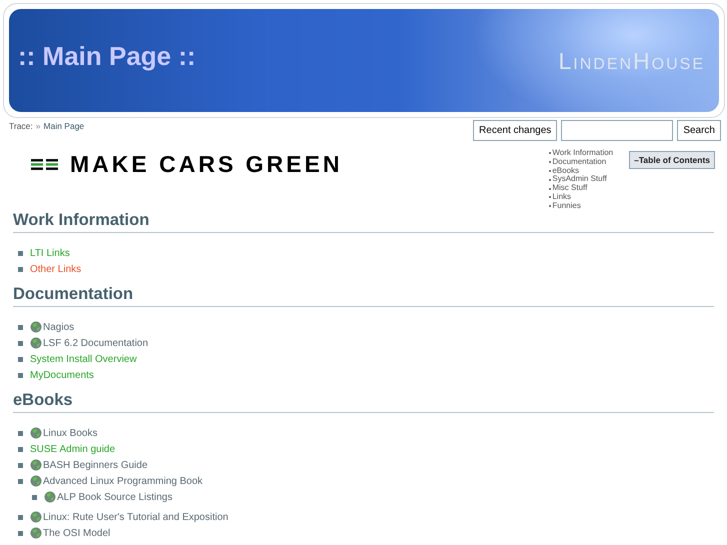 This screenshot has height=545, width=727. I want to click on link: Advanced Linux Programming Book, so click(123, 481).